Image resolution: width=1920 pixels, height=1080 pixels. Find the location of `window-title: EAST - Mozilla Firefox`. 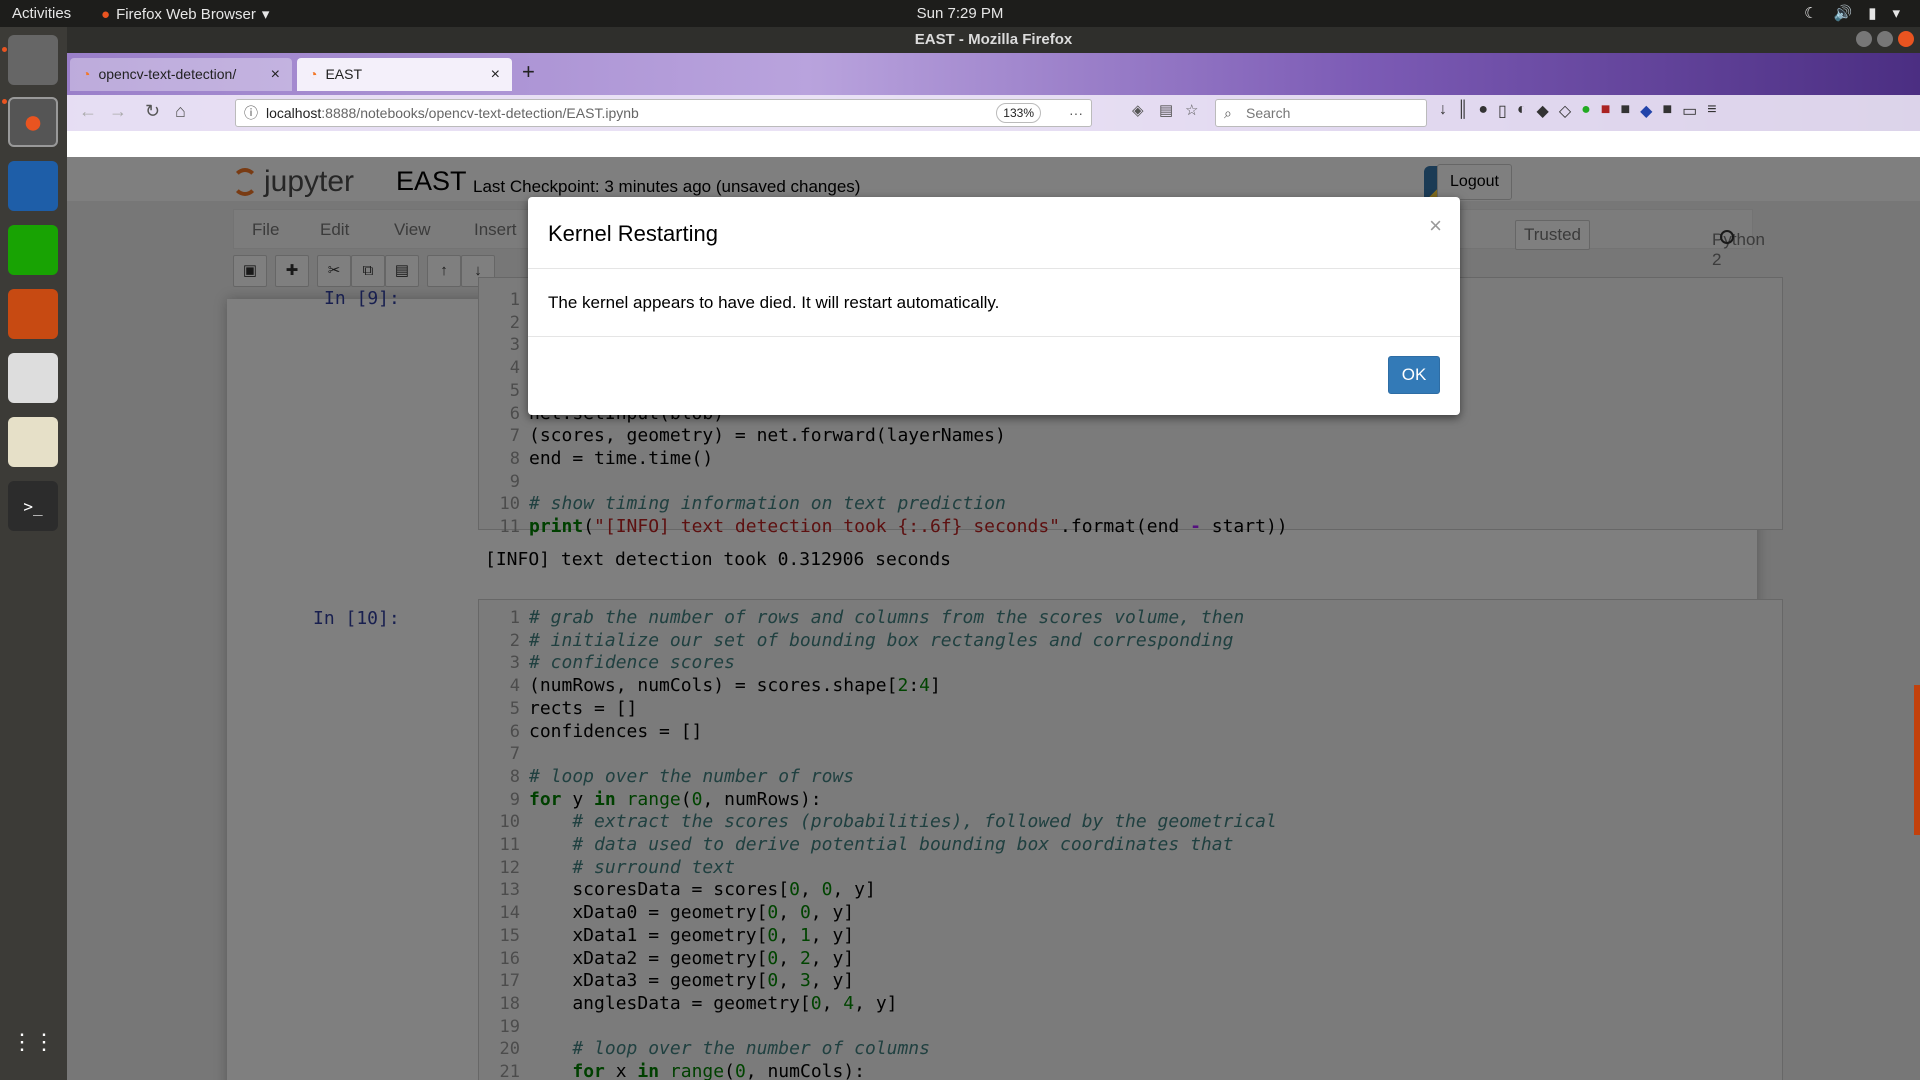

window-title: EAST - Mozilla Firefox is located at coordinates (993, 39).